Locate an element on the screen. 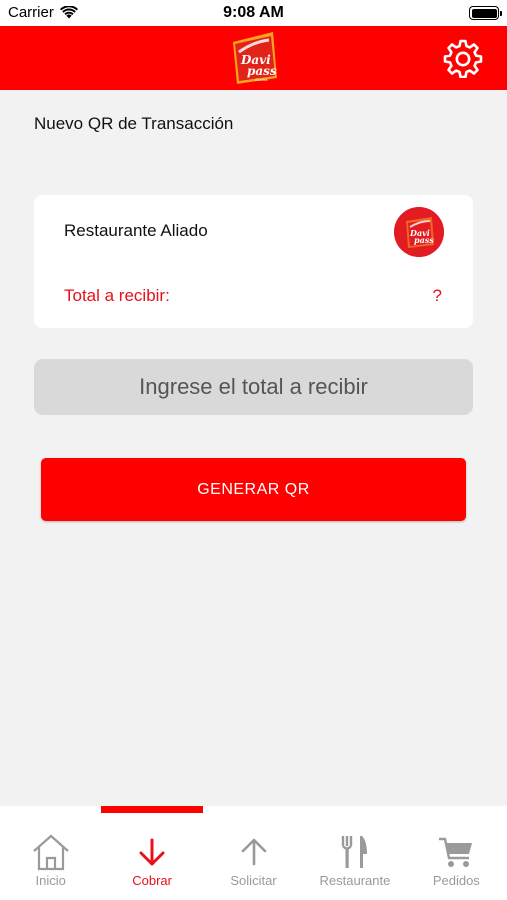 The width and height of the screenshot is (507, 900). tab-label: Solicitar is located at coordinates (253, 880).